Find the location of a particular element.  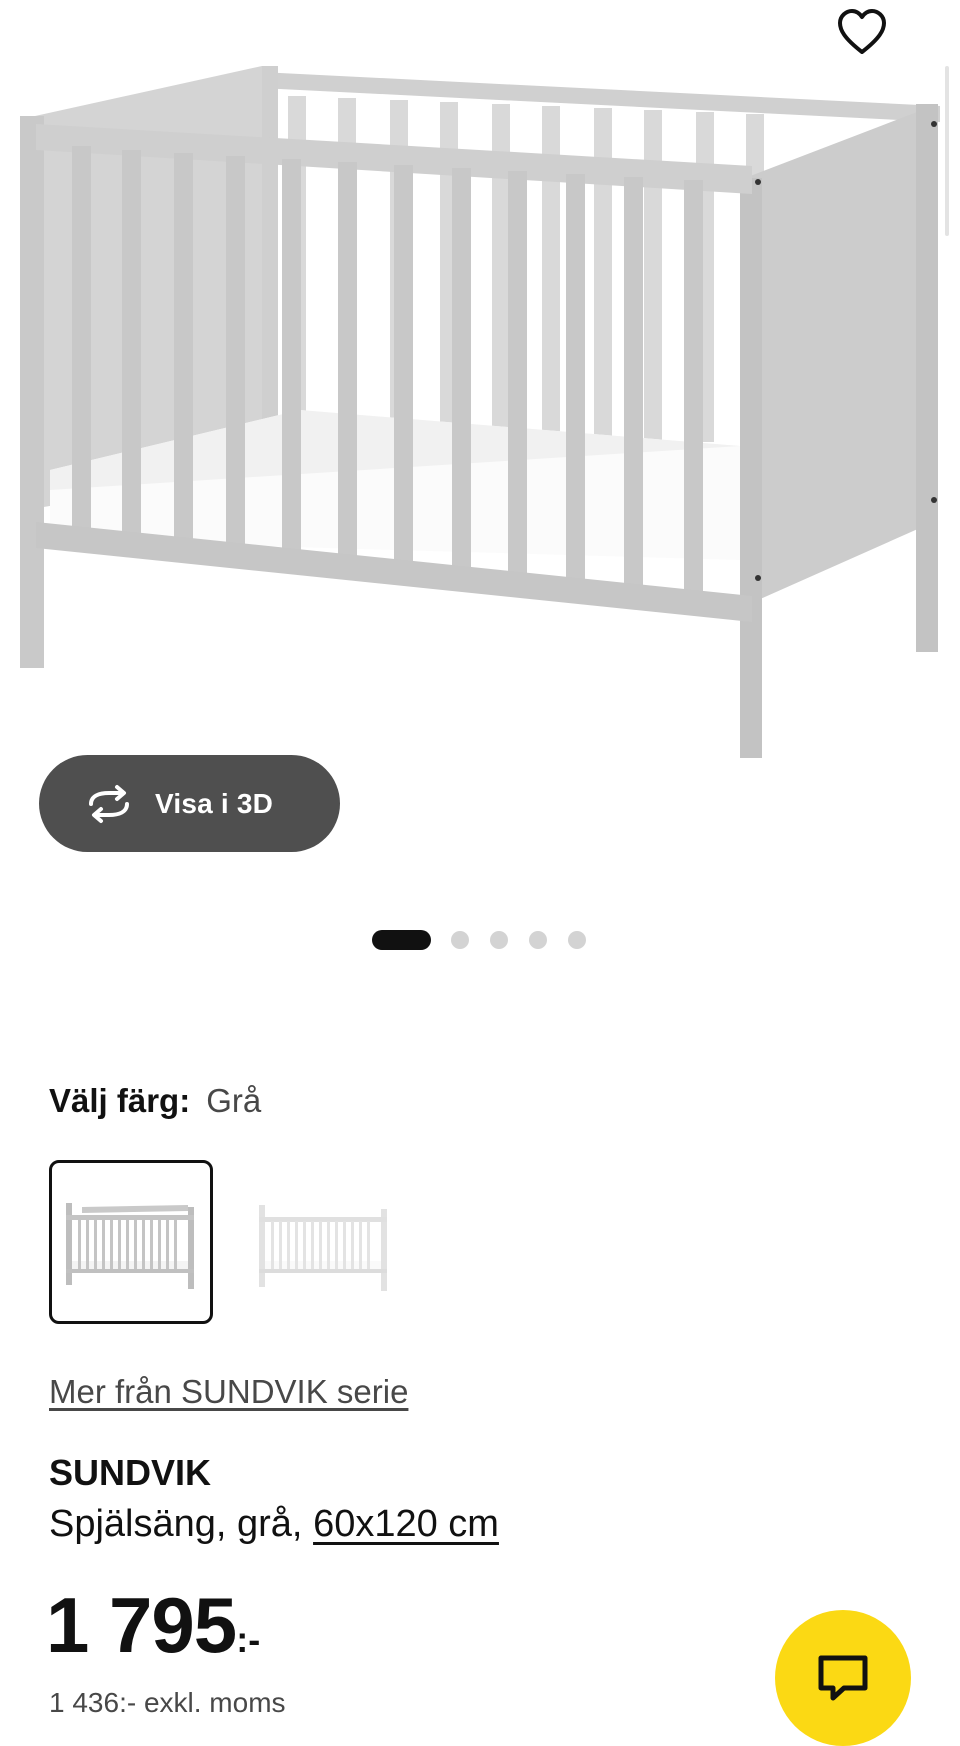

selected-color-value: Grå is located at coordinates (234, 1100).